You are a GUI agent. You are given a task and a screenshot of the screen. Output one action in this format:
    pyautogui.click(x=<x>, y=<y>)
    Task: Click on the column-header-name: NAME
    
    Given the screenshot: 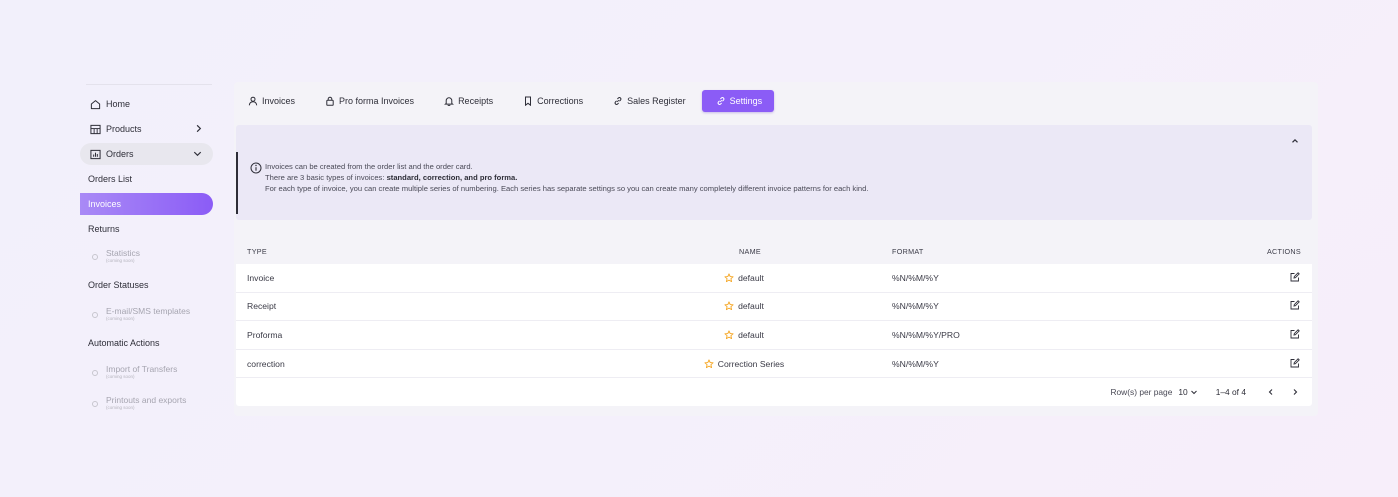 What is the action you would take?
    pyautogui.click(x=750, y=251)
    